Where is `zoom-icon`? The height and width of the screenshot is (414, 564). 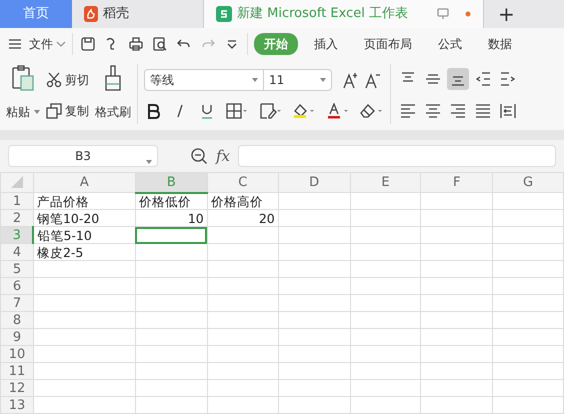 zoom-icon is located at coordinates (199, 156).